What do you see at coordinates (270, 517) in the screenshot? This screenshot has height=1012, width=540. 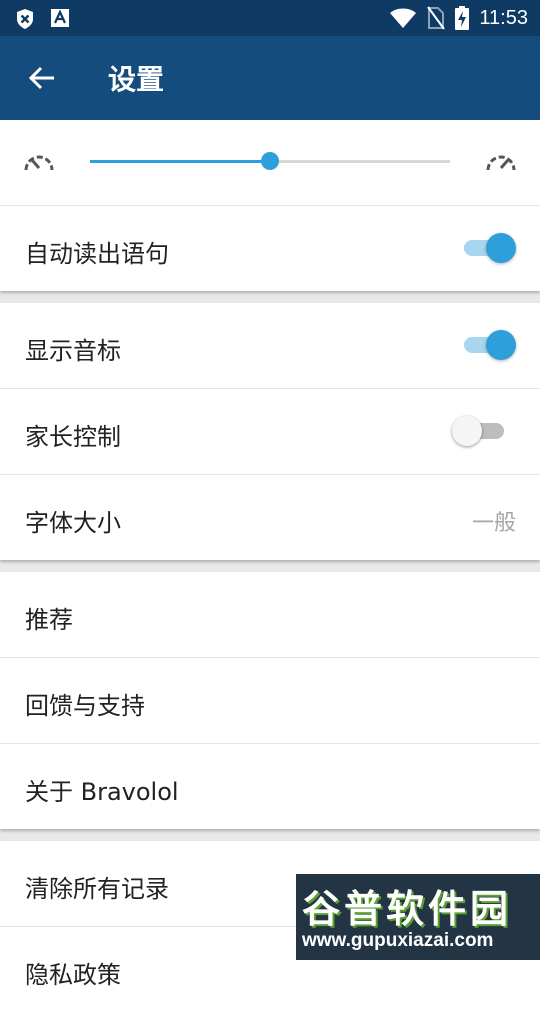 I see `font-size-row: 字体大小 一般` at bounding box center [270, 517].